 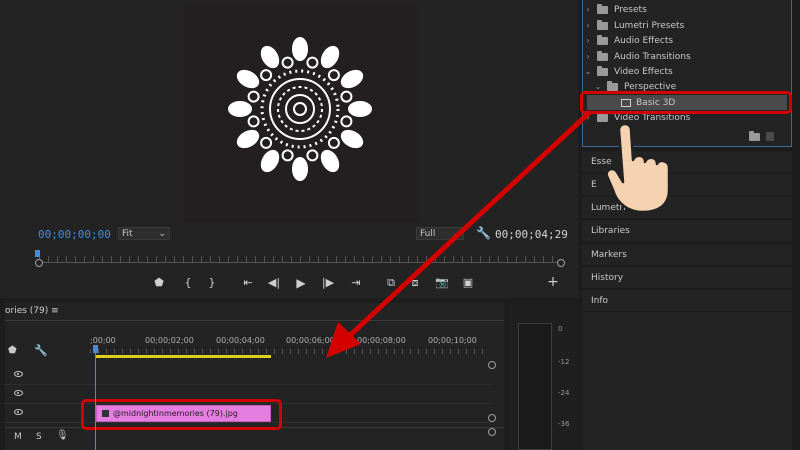 What do you see at coordinates (440, 233) in the screenshot?
I see `resolution-select: Full ⌄` at bounding box center [440, 233].